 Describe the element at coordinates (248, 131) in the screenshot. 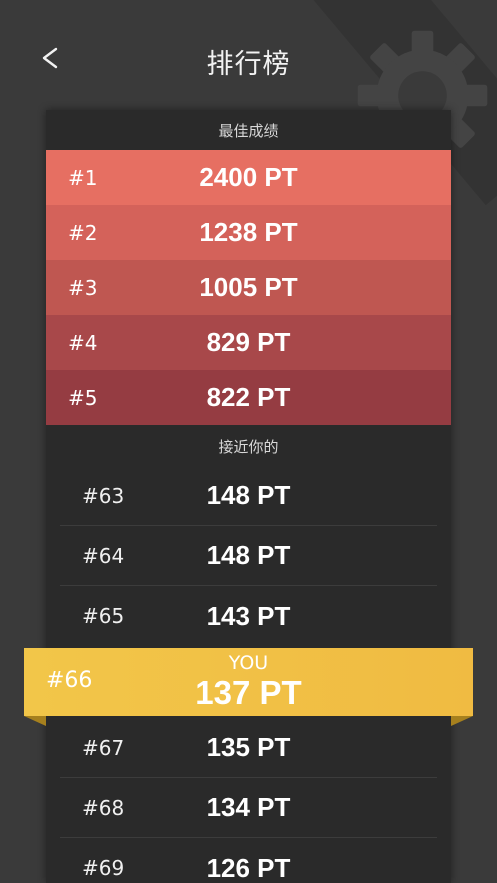

I see `best-scores-label: 最佳成绩` at that location.